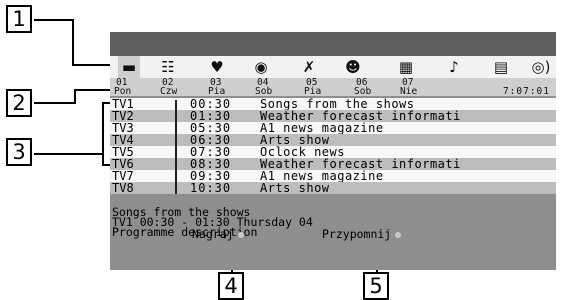 The width and height of the screenshot is (566, 300). What do you see at coordinates (123, 140) in the screenshot?
I see `channel-name: TV4` at bounding box center [123, 140].